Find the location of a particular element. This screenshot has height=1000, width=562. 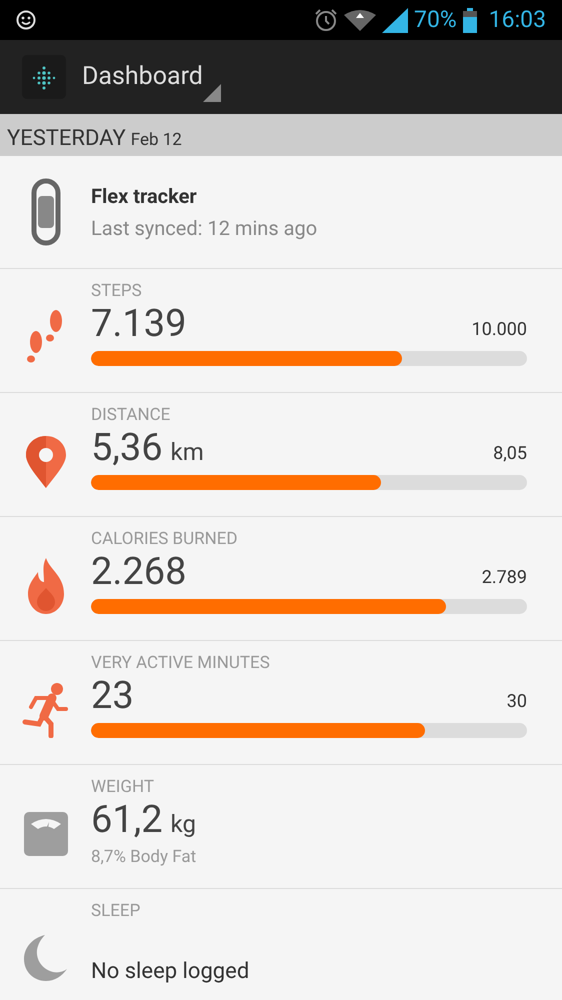

device-row: Flex tracker Last synced: 12 mins ago is located at coordinates (281, 212).